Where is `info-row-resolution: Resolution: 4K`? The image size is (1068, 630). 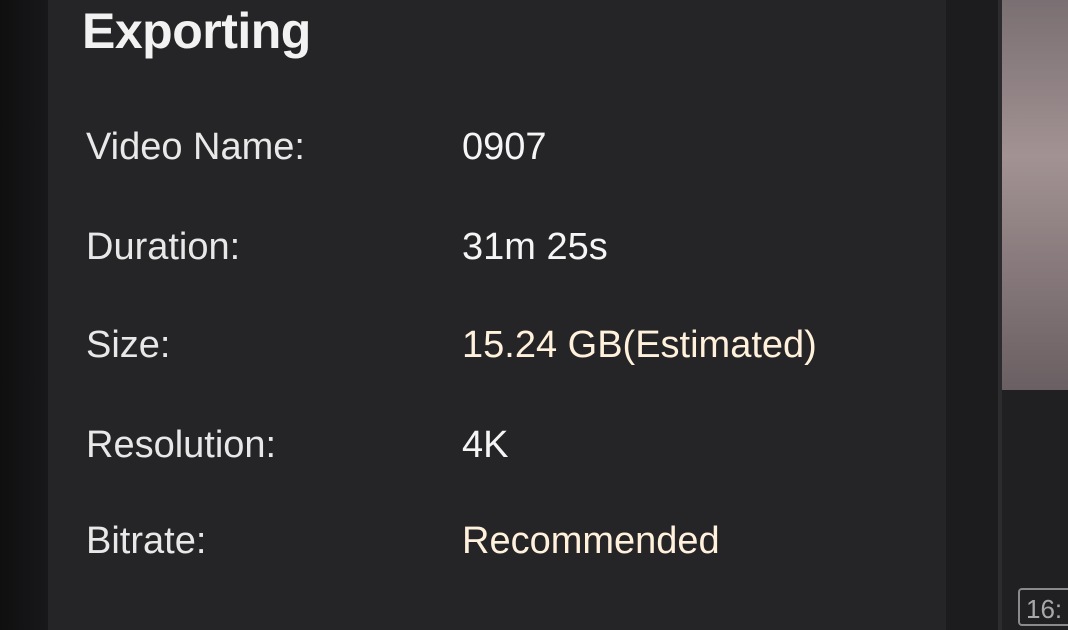
info-row-resolution: Resolution: 4K is located at coordinates (496, 454).